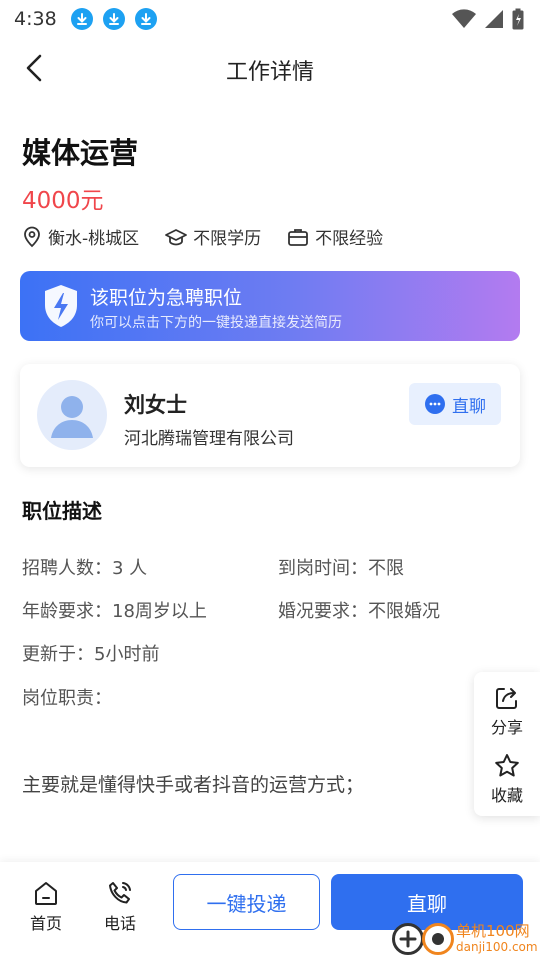  Describe the element at coordinates (507, 711) in the screenshot. I see `share-button: 分享` at that location.